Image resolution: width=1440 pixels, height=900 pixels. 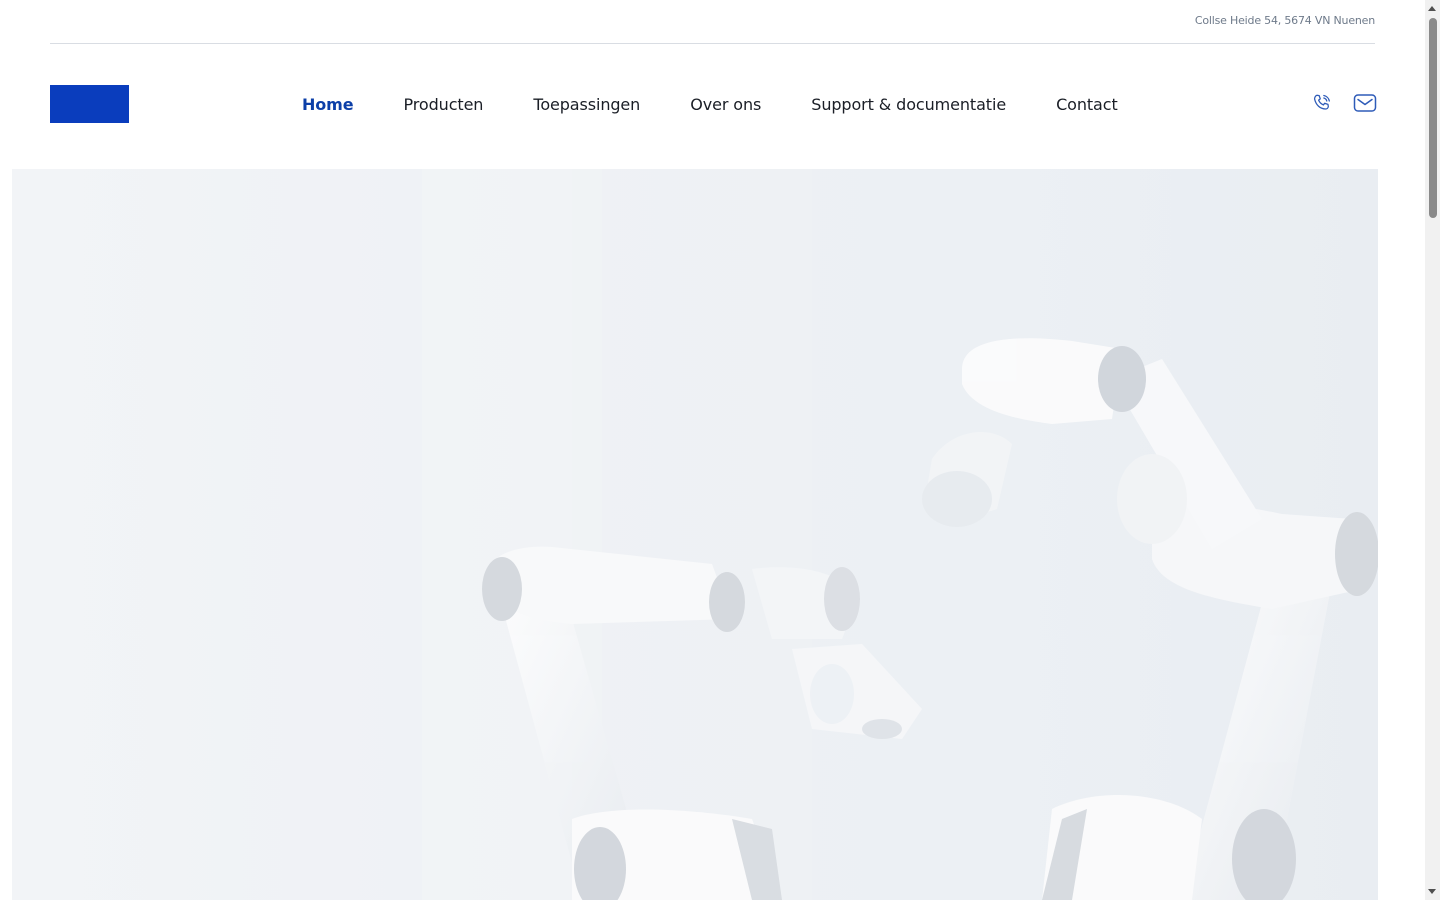 What do you see at coordinates (89, 104) in the screenshot?
I see `company-logo` at bounding box center [89, 104].